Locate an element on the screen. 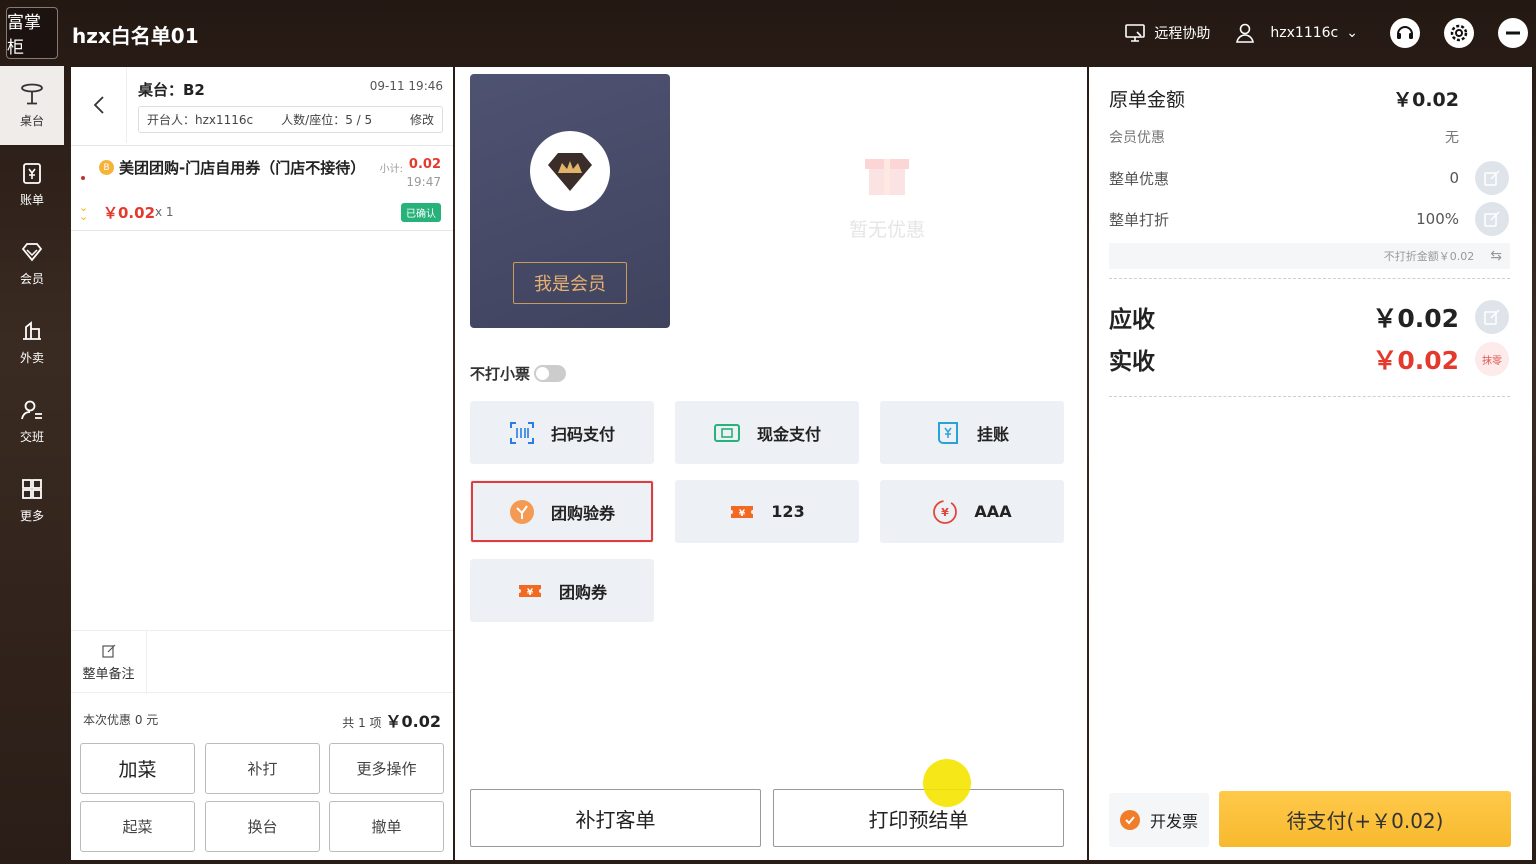 This screenshot has height=864, width=1536. reprint-button: 补打 is located at coordinates (262, 768).